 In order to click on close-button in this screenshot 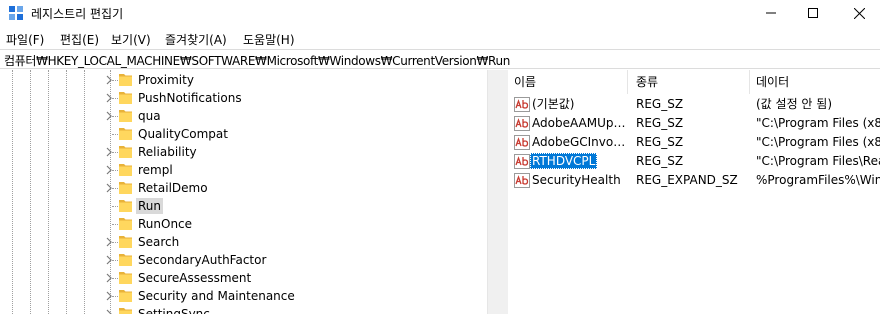, I will do `click(858, 13)`.